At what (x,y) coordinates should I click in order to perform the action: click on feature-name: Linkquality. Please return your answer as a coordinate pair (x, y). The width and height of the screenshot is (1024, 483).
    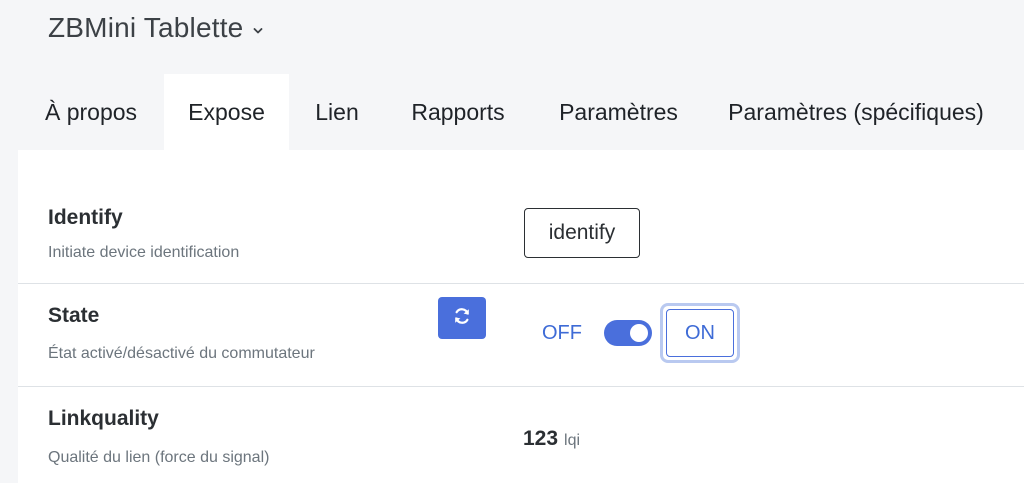
    Looking at the image, I should click on (103, 418).